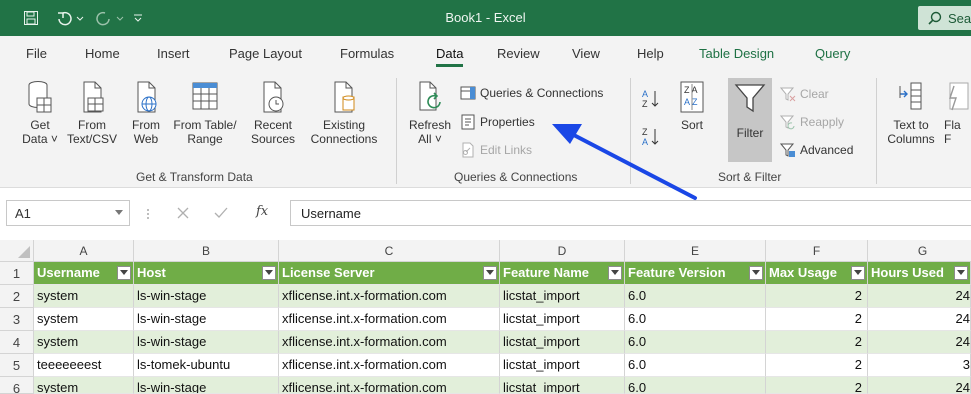 The width and height of the screenshot is (971, 394). I want to click on get-data-button: Get Data ˅, so click(40, 113).